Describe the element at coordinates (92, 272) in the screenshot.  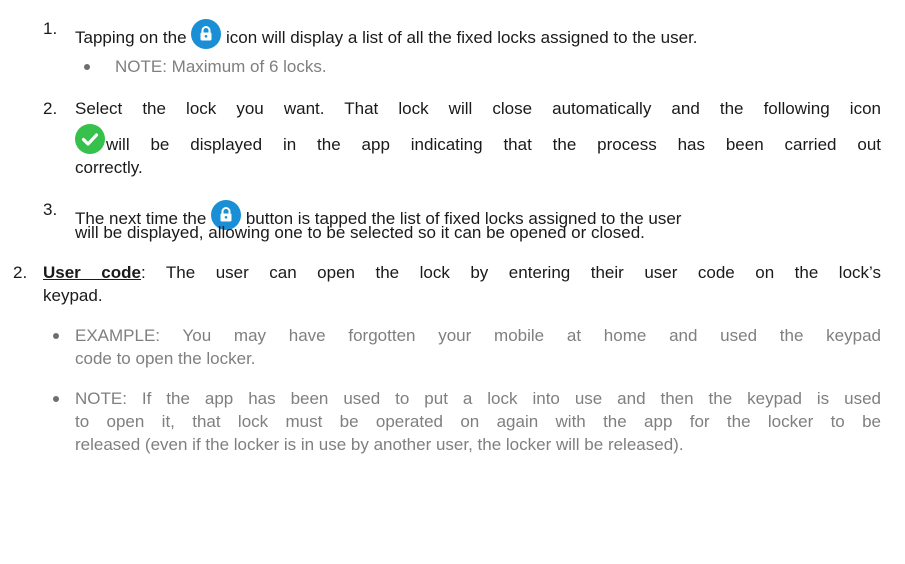
I see `section-2-title: User code` at that location.